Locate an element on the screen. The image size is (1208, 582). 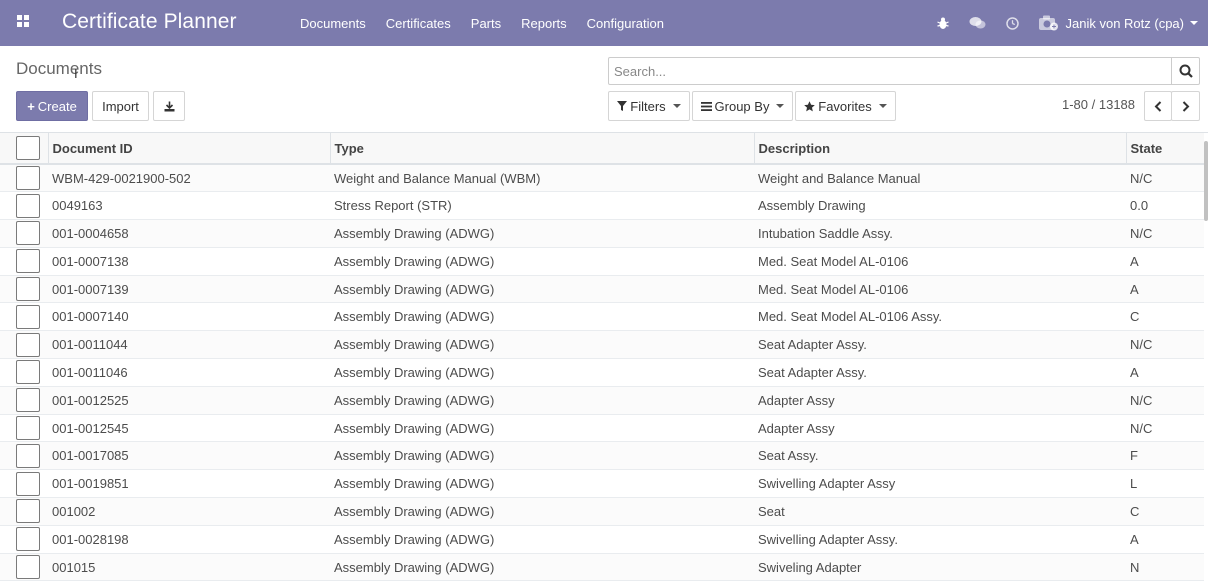
user-menu: Janik von Rotz (cpa) is located at coordinates (1123, 23).